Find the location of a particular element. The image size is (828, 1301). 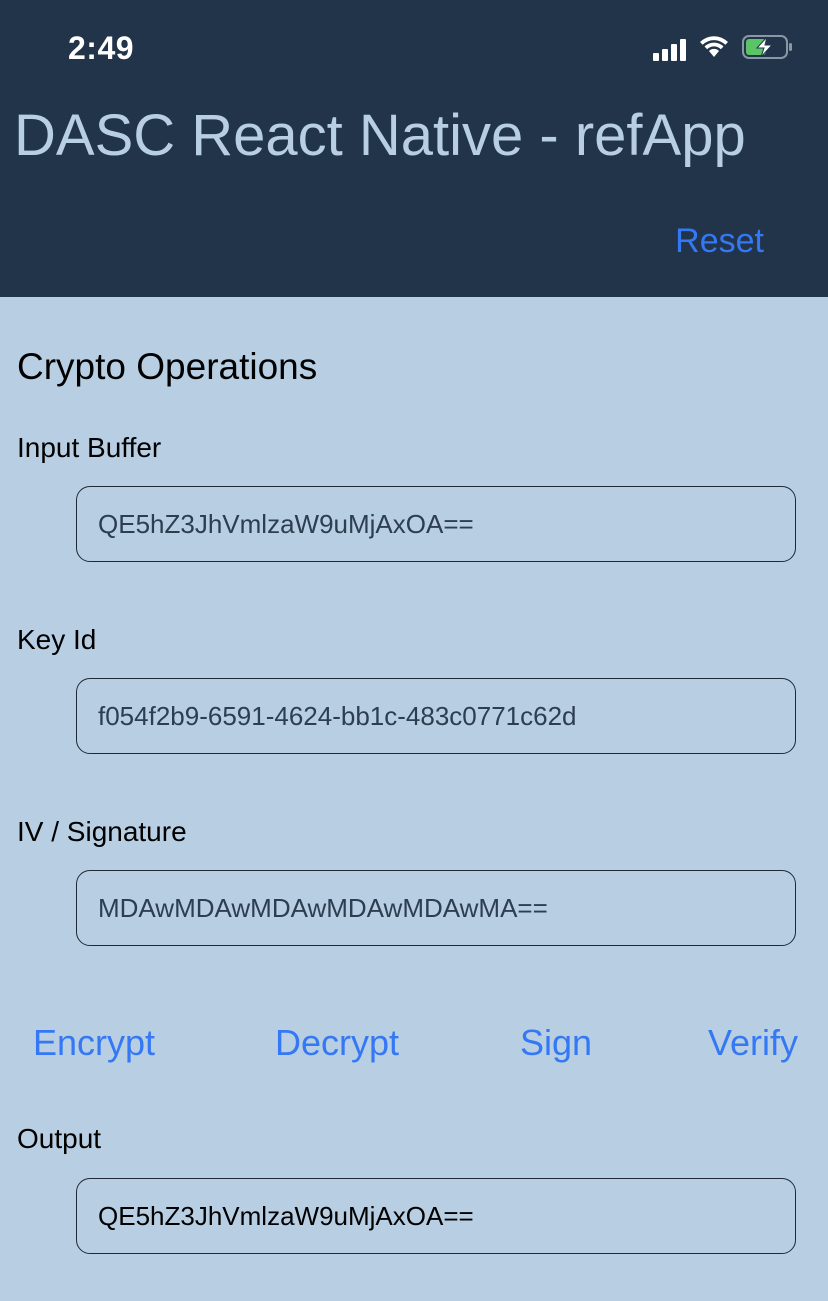

iv-signature-label: IV / Signature is located at coordinates (102, 831).